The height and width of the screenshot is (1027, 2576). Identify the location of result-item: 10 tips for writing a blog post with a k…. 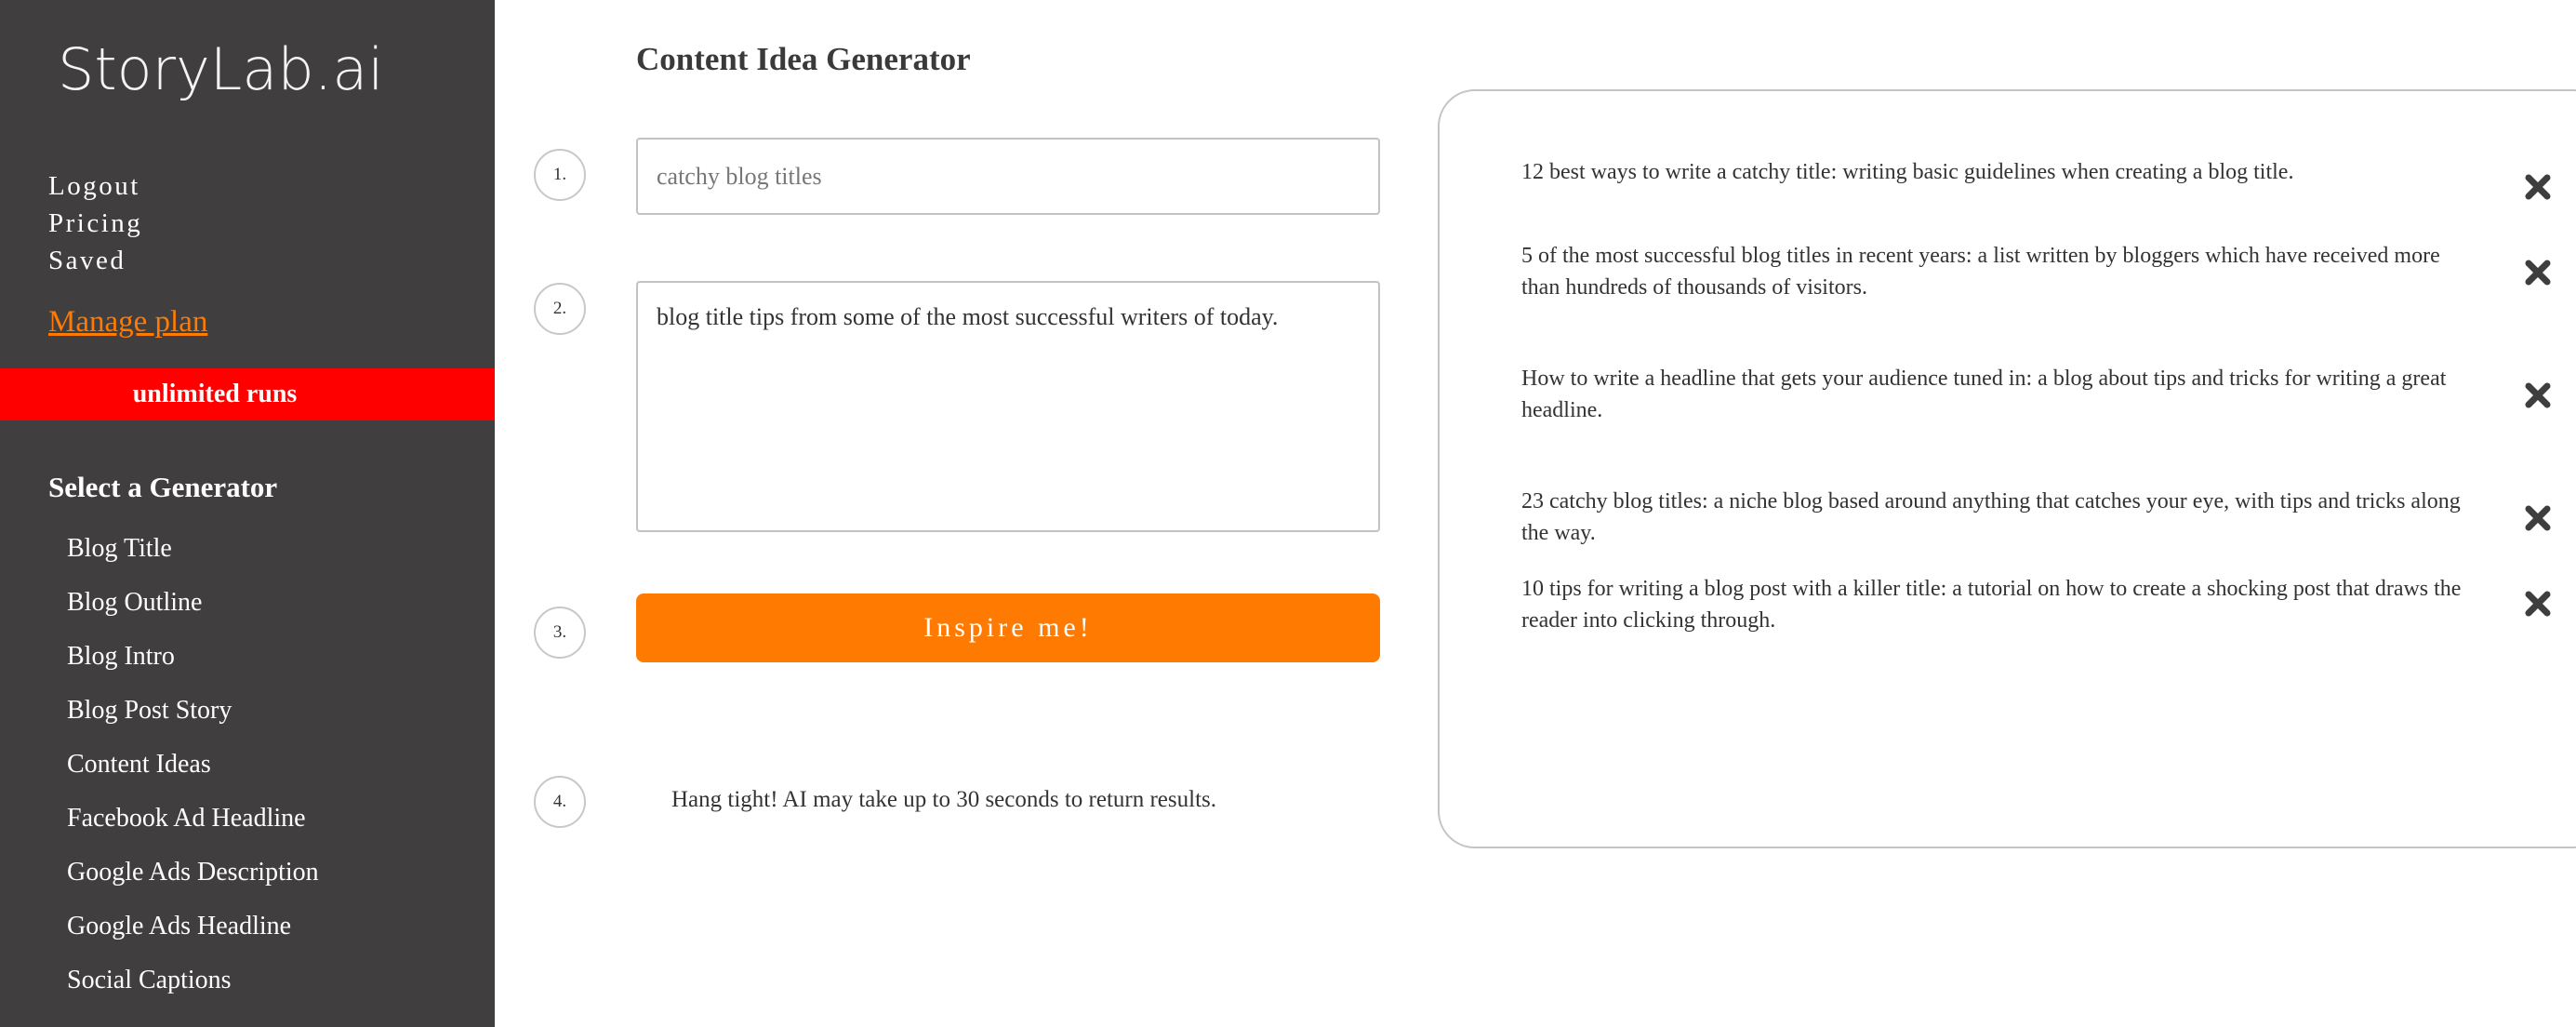
(1995, 604).